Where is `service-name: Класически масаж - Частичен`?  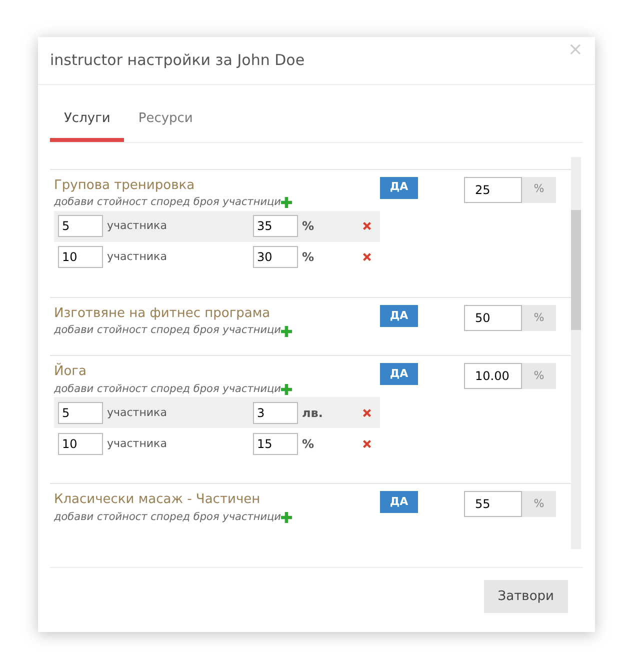
service-name: Класически масаж - Частичен is located at coordinates (158, 500).